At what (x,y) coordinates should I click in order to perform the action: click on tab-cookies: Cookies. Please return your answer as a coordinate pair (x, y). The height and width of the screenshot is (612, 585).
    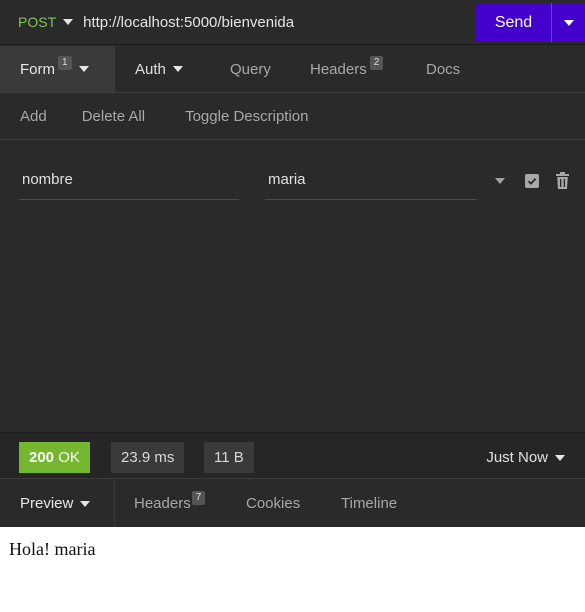
    Looking at the image, I should click on (293, 503).